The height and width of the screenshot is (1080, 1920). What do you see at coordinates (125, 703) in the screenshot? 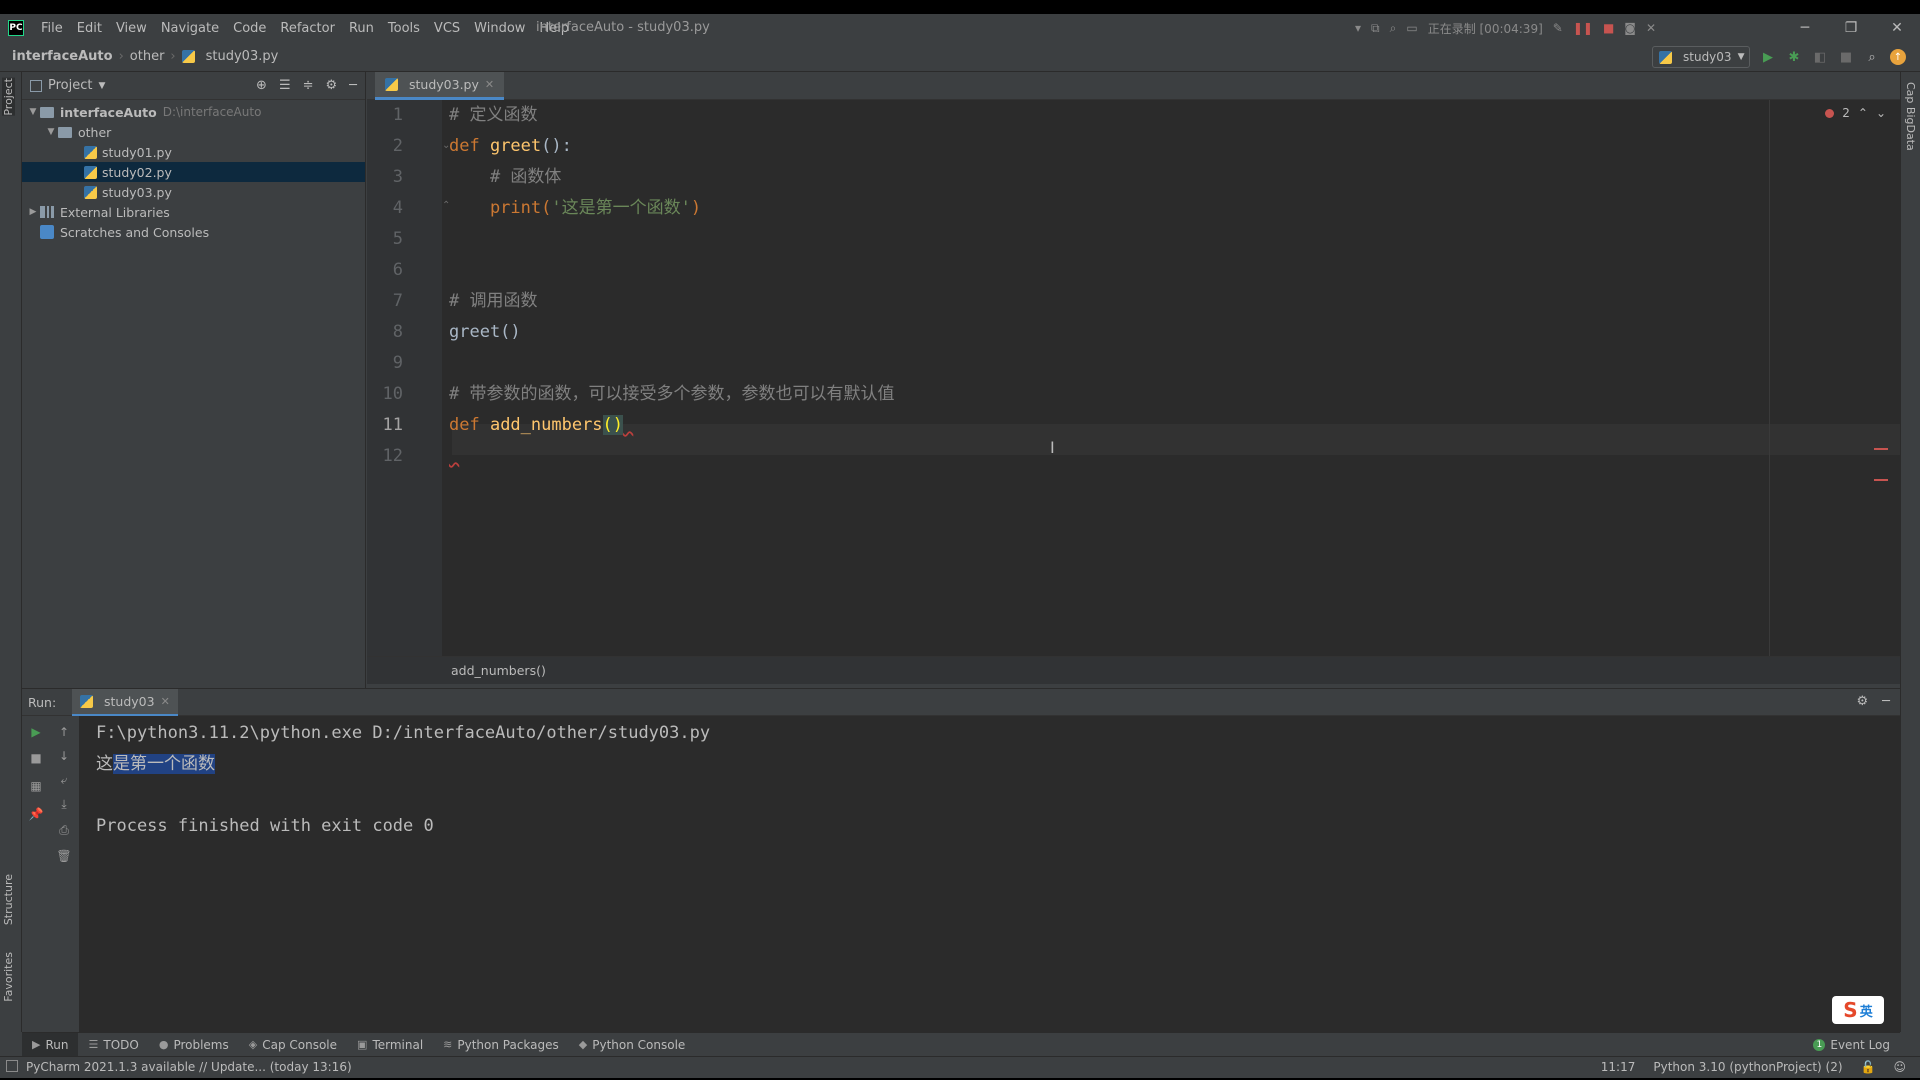
I see `run-tab: study03 ✕` at bounding box center [125, 703].